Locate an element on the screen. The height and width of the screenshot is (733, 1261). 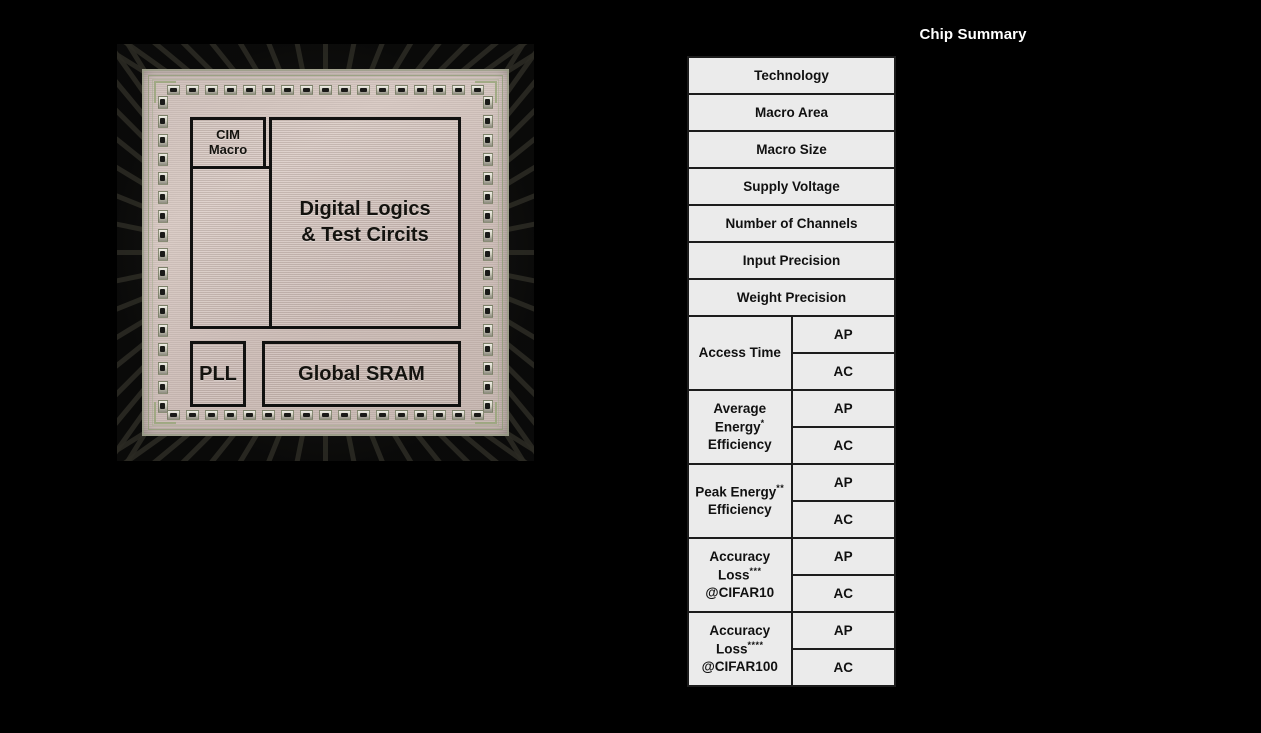
summary-row-label: Supply Voltage is located at coordinates (791, 186).